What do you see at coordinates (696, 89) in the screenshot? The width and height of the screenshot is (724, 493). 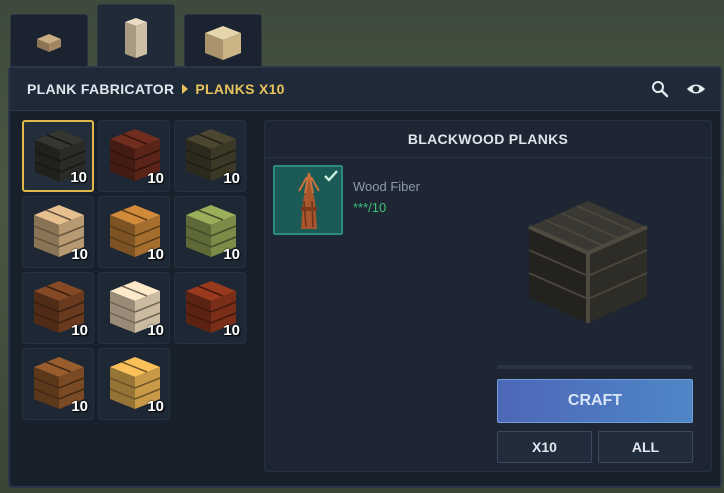 I see `eye-icon` at bounding box center [696, 89].